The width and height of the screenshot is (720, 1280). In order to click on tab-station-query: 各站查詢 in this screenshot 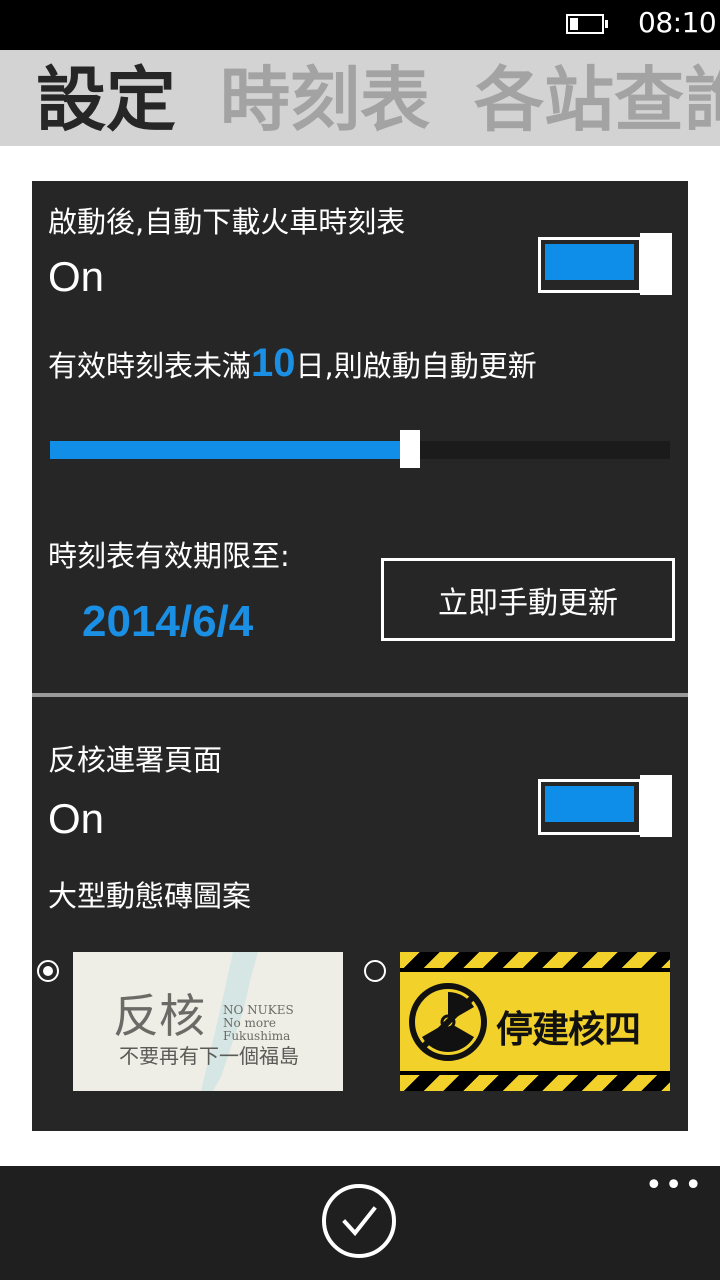, I will do `click(597, 100)`.